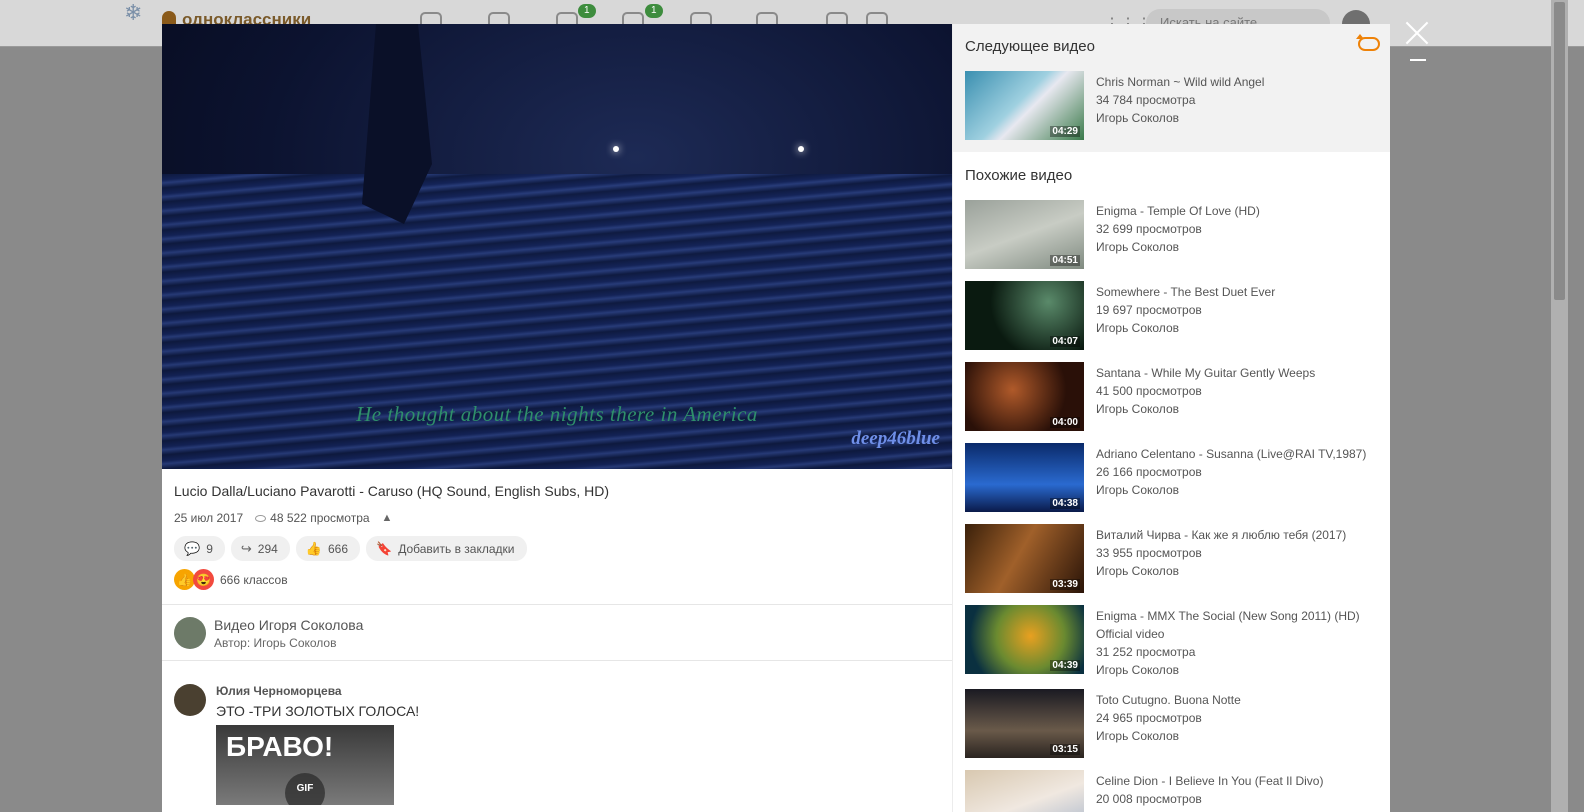 The image size is (1584, 812). Describe the element at coordinates (209, 548) in the screenshot. I see `comments-count: 9` at that location.